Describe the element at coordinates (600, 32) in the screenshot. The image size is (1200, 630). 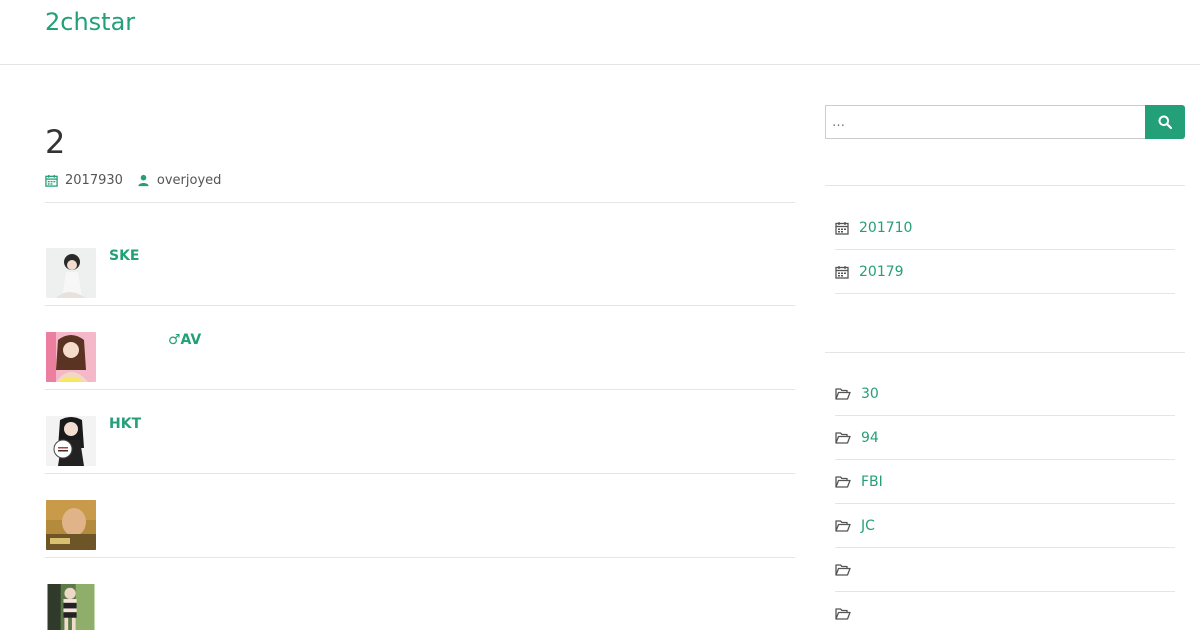
I see `site-header: 2chstar` at that location.